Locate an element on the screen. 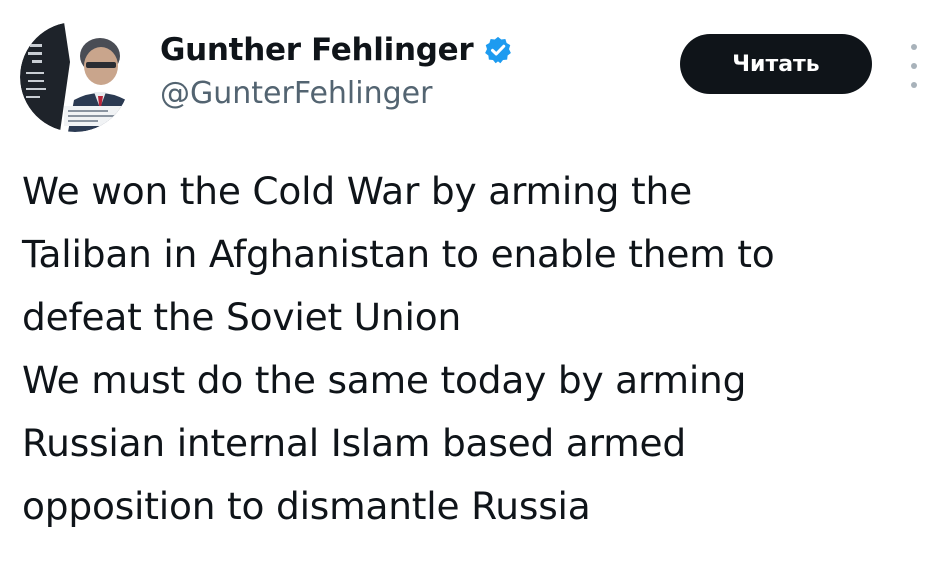 Image resolution: width=950 pixels, height=561 pixels. avatar-image is located at coordinates (75, 77).